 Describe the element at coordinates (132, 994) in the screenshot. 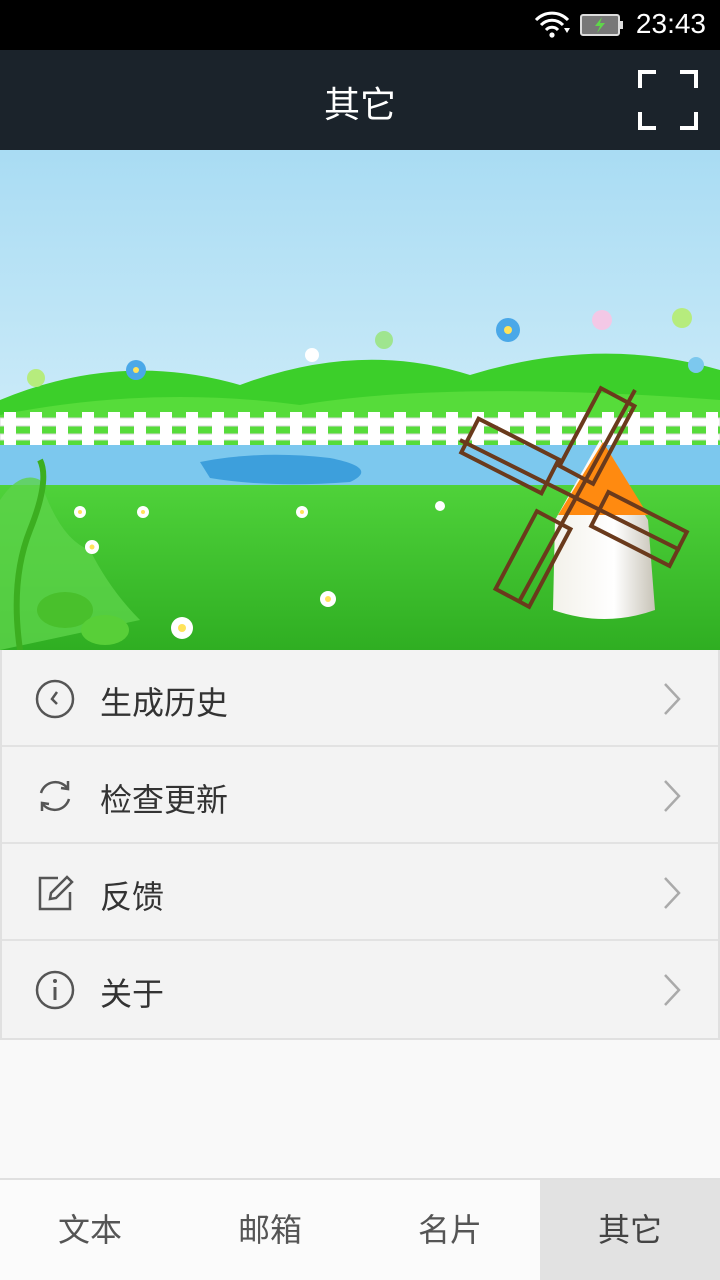

I see `menu-item-label: 关于` at that location.